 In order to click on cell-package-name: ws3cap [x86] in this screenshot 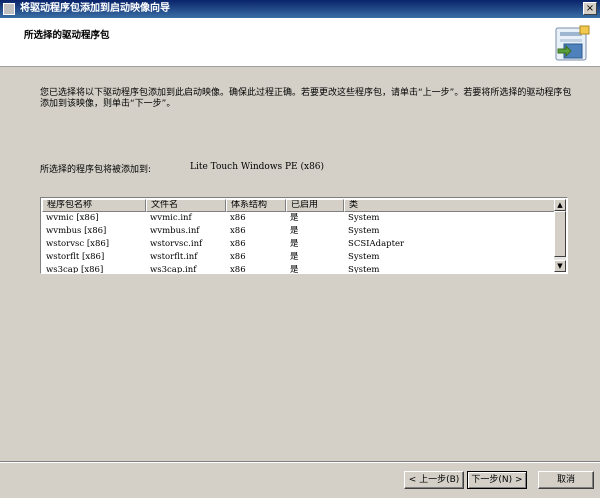, I will do `click(75, 269)`.